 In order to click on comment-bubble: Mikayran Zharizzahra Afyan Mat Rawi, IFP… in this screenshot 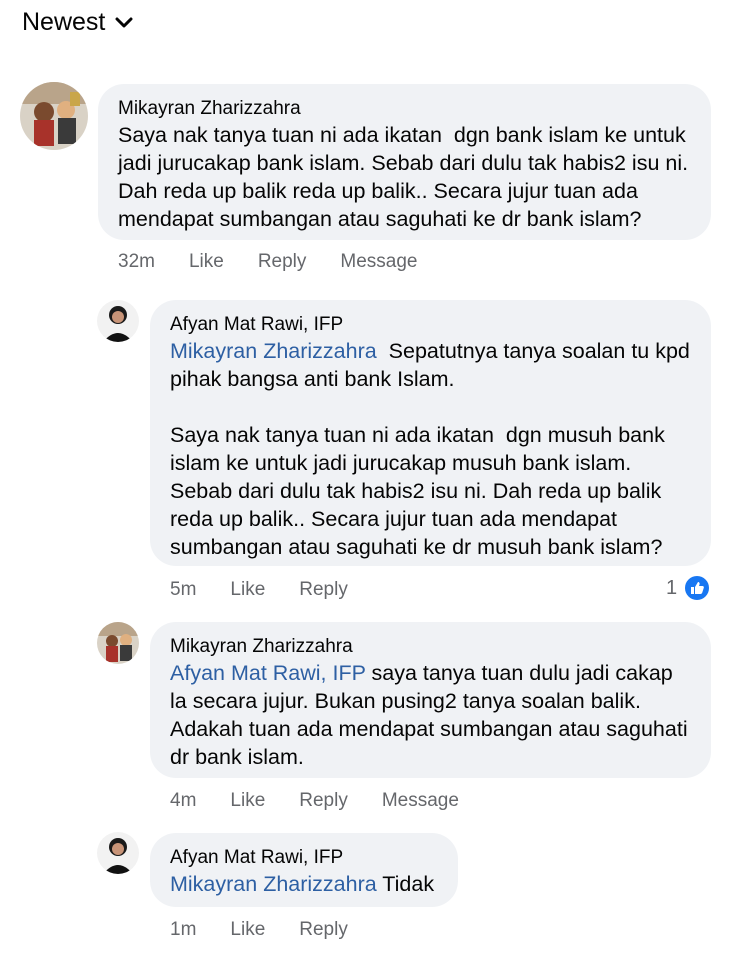, I will do `click(430, 700)`.